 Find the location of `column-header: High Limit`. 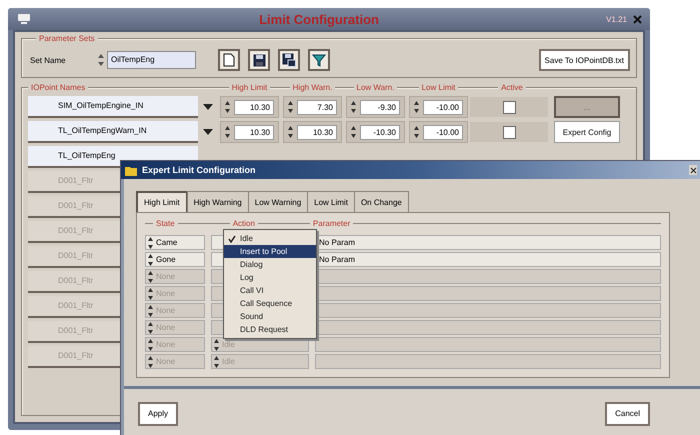

column-header: High Limit is located at coordinates (249, 87).